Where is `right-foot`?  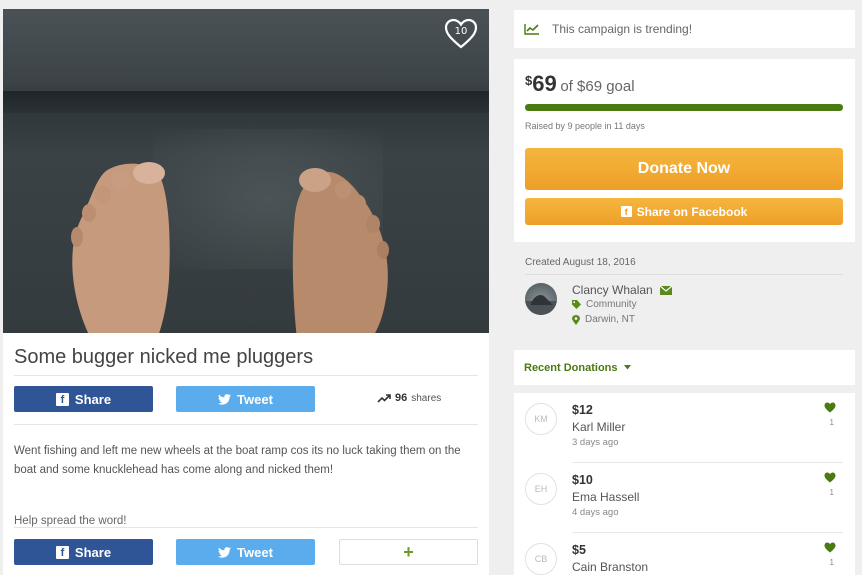 right-foot is located at coordinates (340, 250).